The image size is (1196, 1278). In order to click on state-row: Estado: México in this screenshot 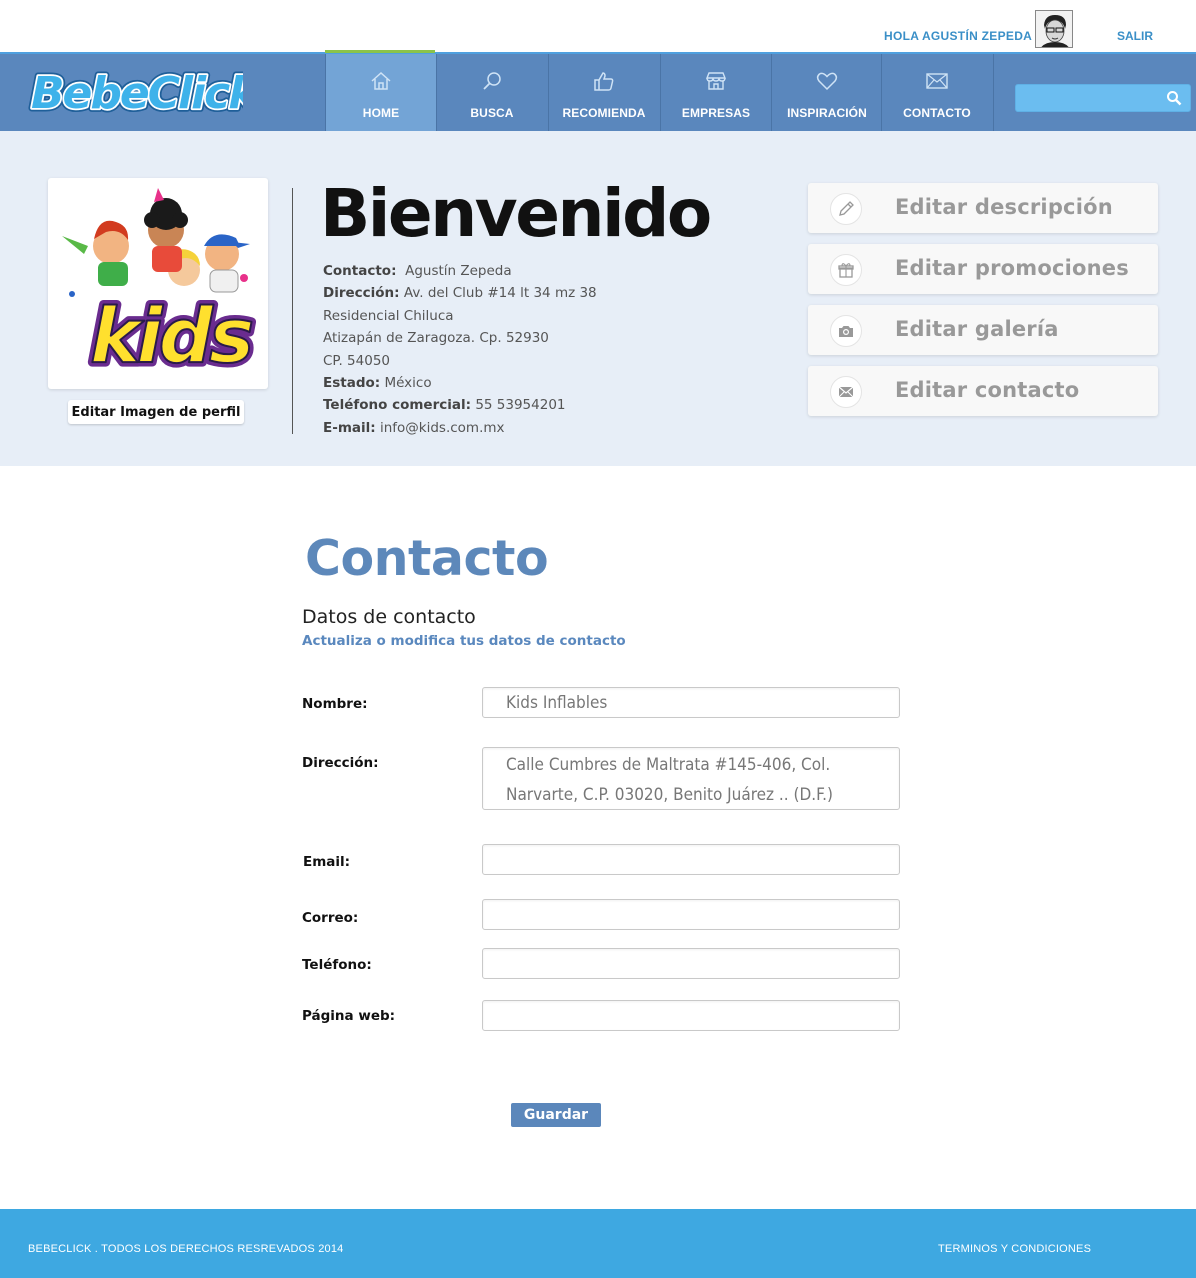, I will do `click(460, 383)`.